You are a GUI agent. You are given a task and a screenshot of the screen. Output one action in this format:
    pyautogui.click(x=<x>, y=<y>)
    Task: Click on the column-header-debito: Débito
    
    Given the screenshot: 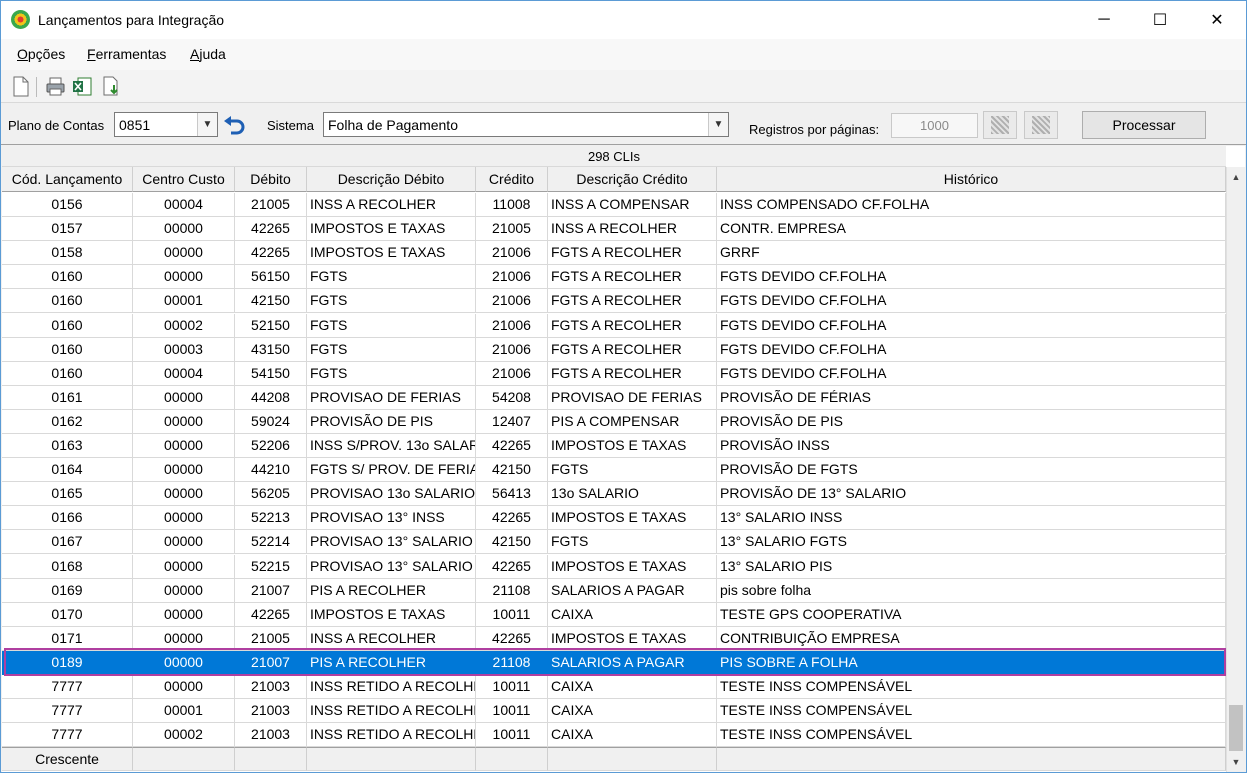 What is the action you would take?
    pyautogui.click(x=271, y=179)
    